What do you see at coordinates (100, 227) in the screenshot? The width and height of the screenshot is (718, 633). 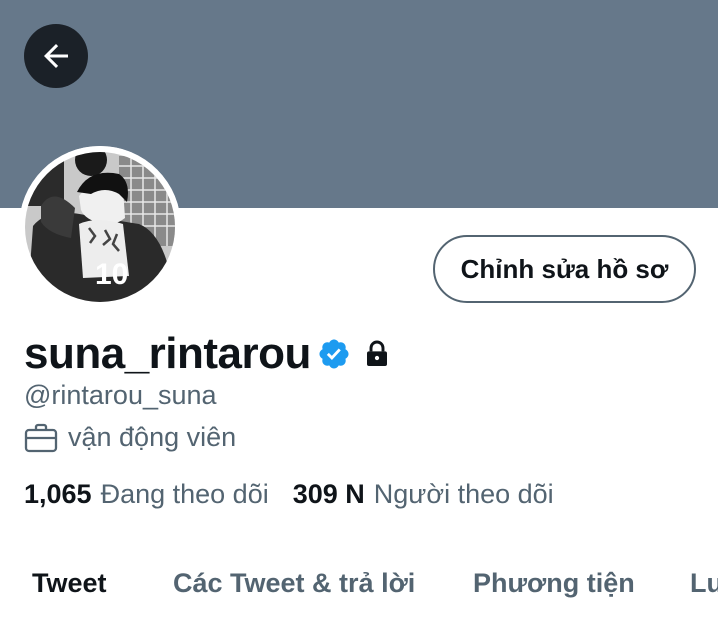 I see `profile-avatar: 10` at bounding box center [100, 227].